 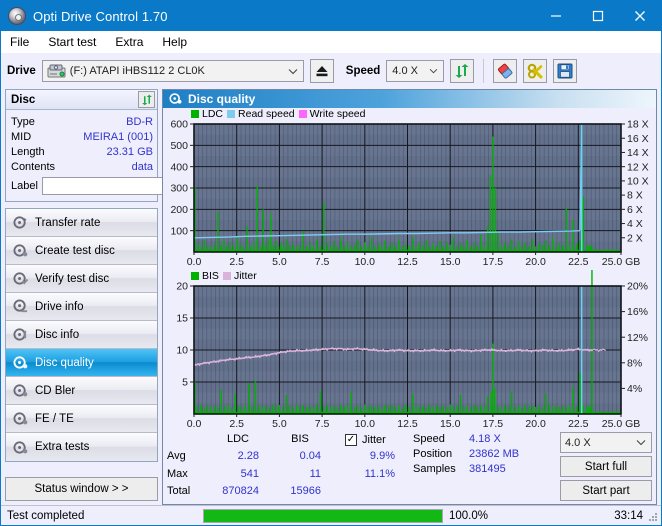 What do you see at coordinates (434, 469) in the screenshot?
I see `samples-stat-label: Samples` at bounding box center [434, 469].